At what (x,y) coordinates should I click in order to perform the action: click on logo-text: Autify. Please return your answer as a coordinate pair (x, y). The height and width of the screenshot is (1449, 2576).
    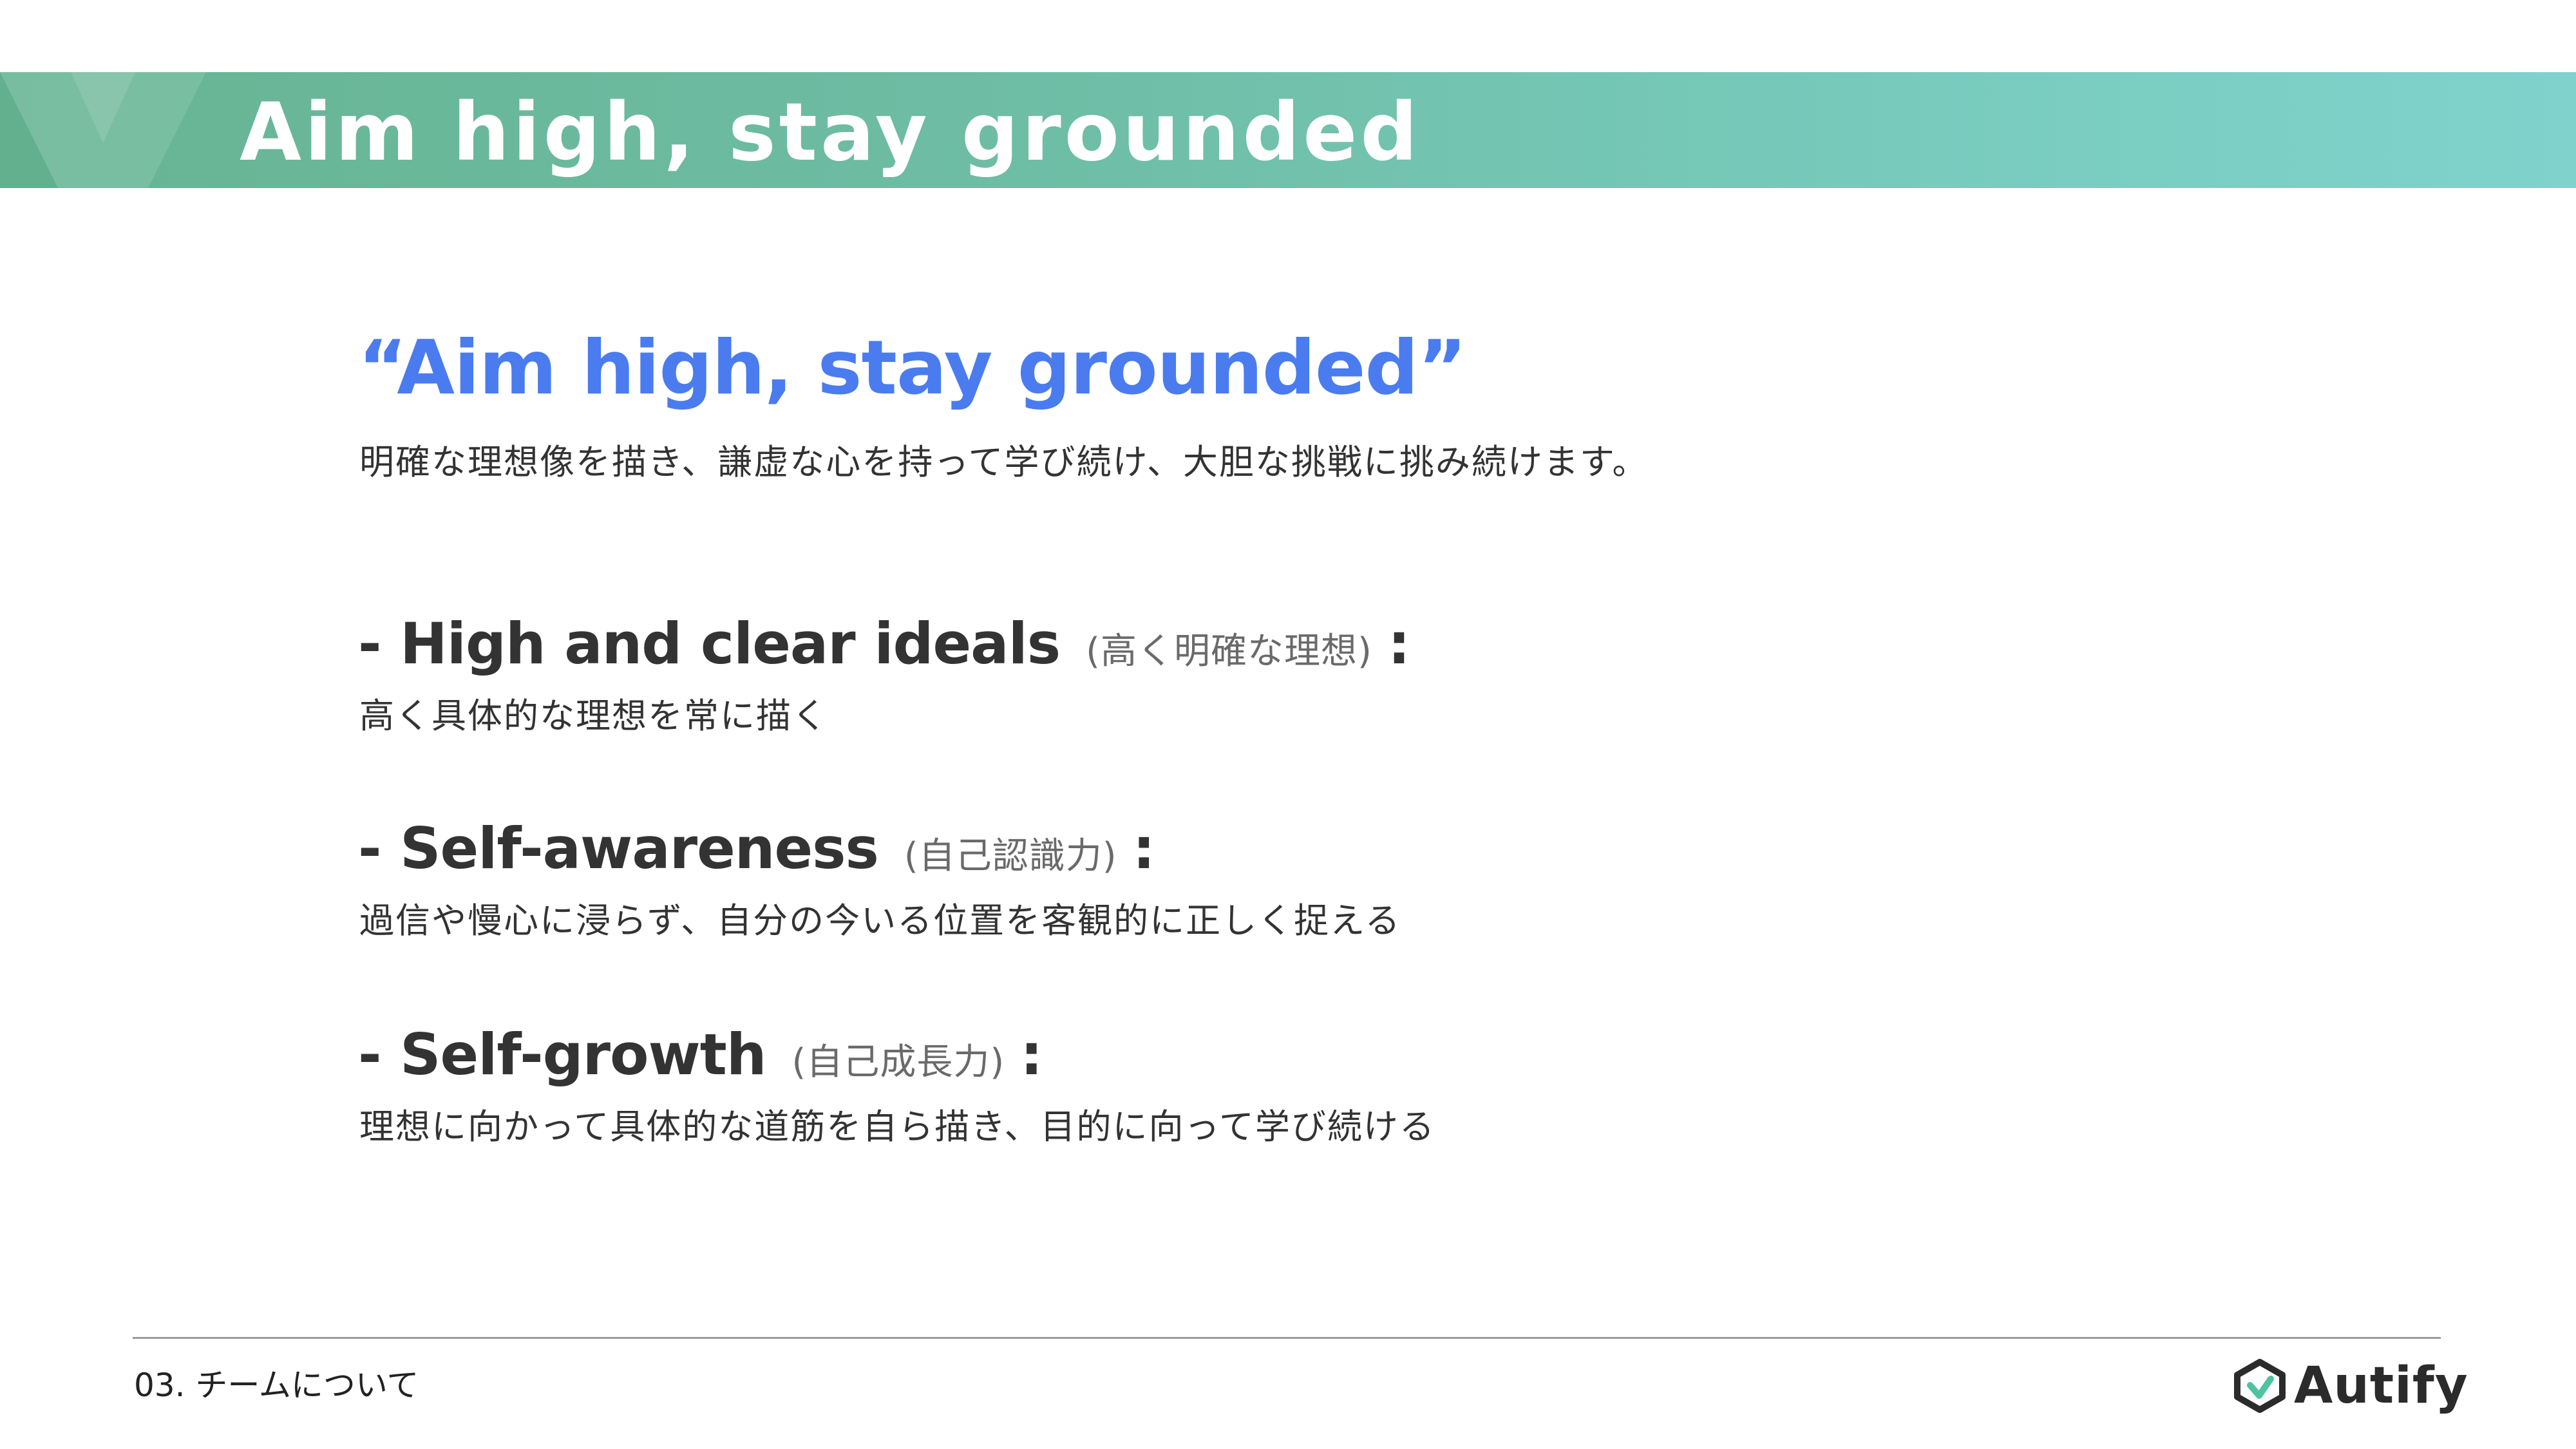
    Looking at the image, I should click on (2381, 1386).